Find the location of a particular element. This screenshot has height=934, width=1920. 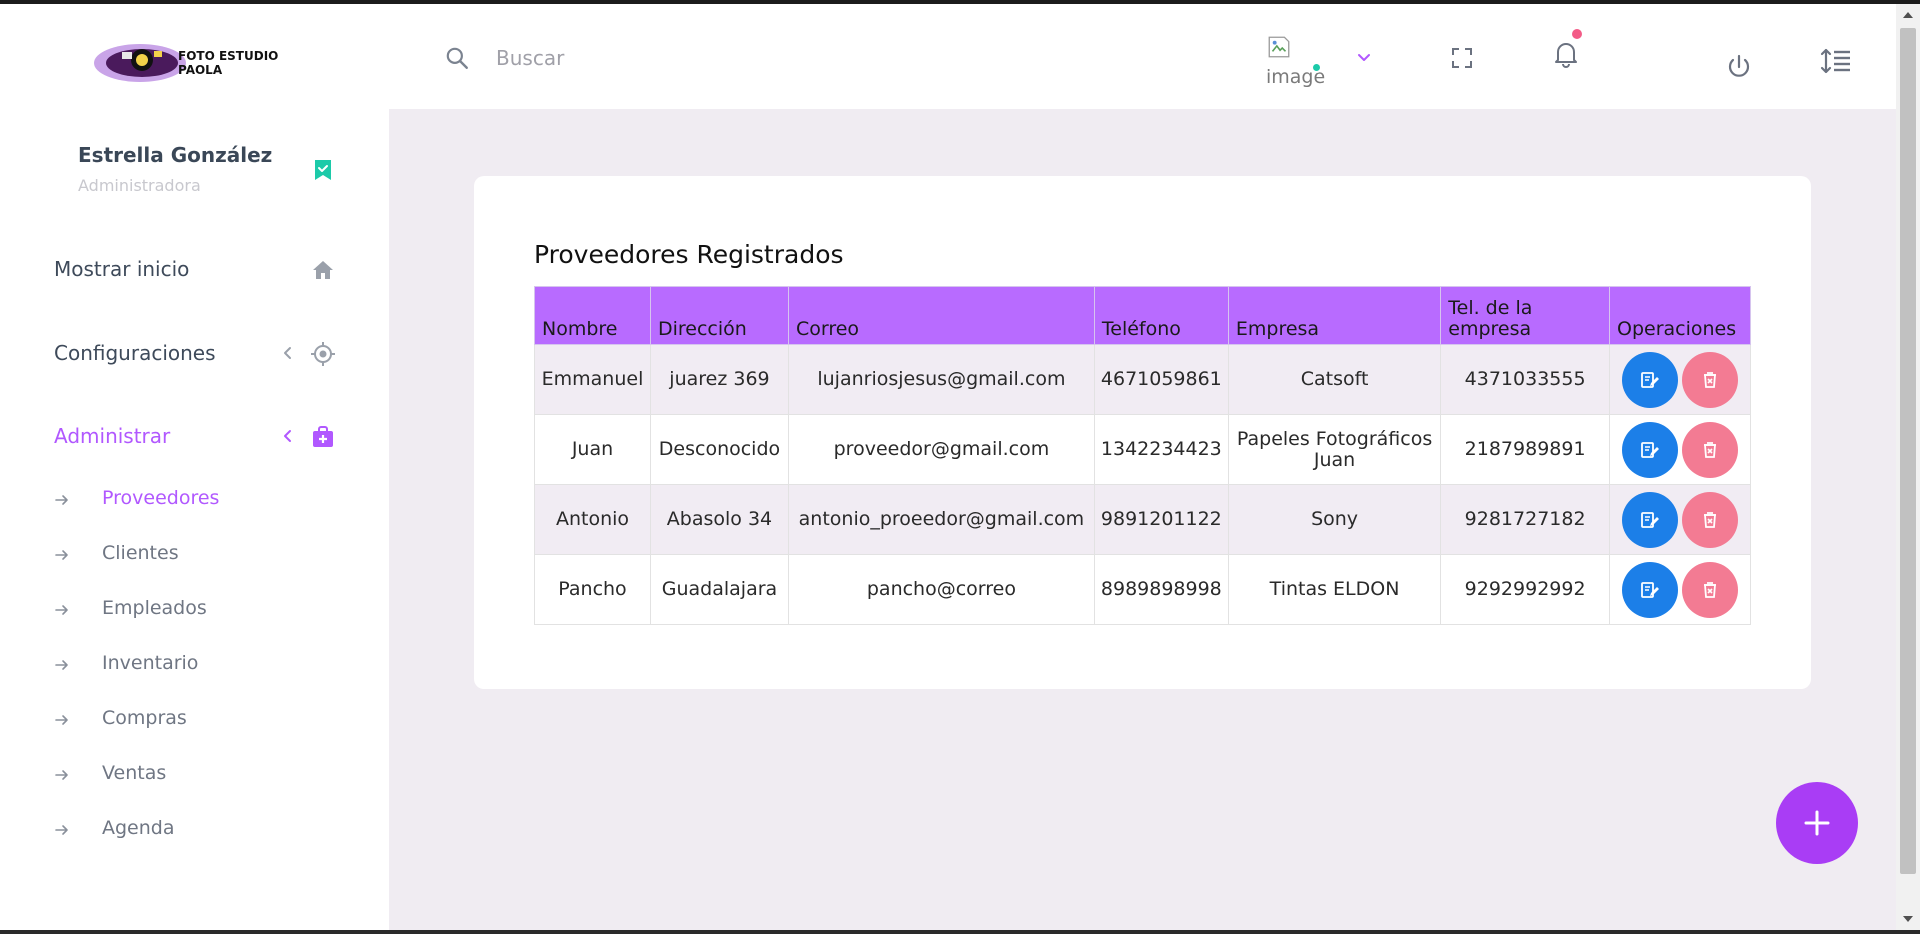

vertical-scrollbar is located at coordinates (1908, 467).